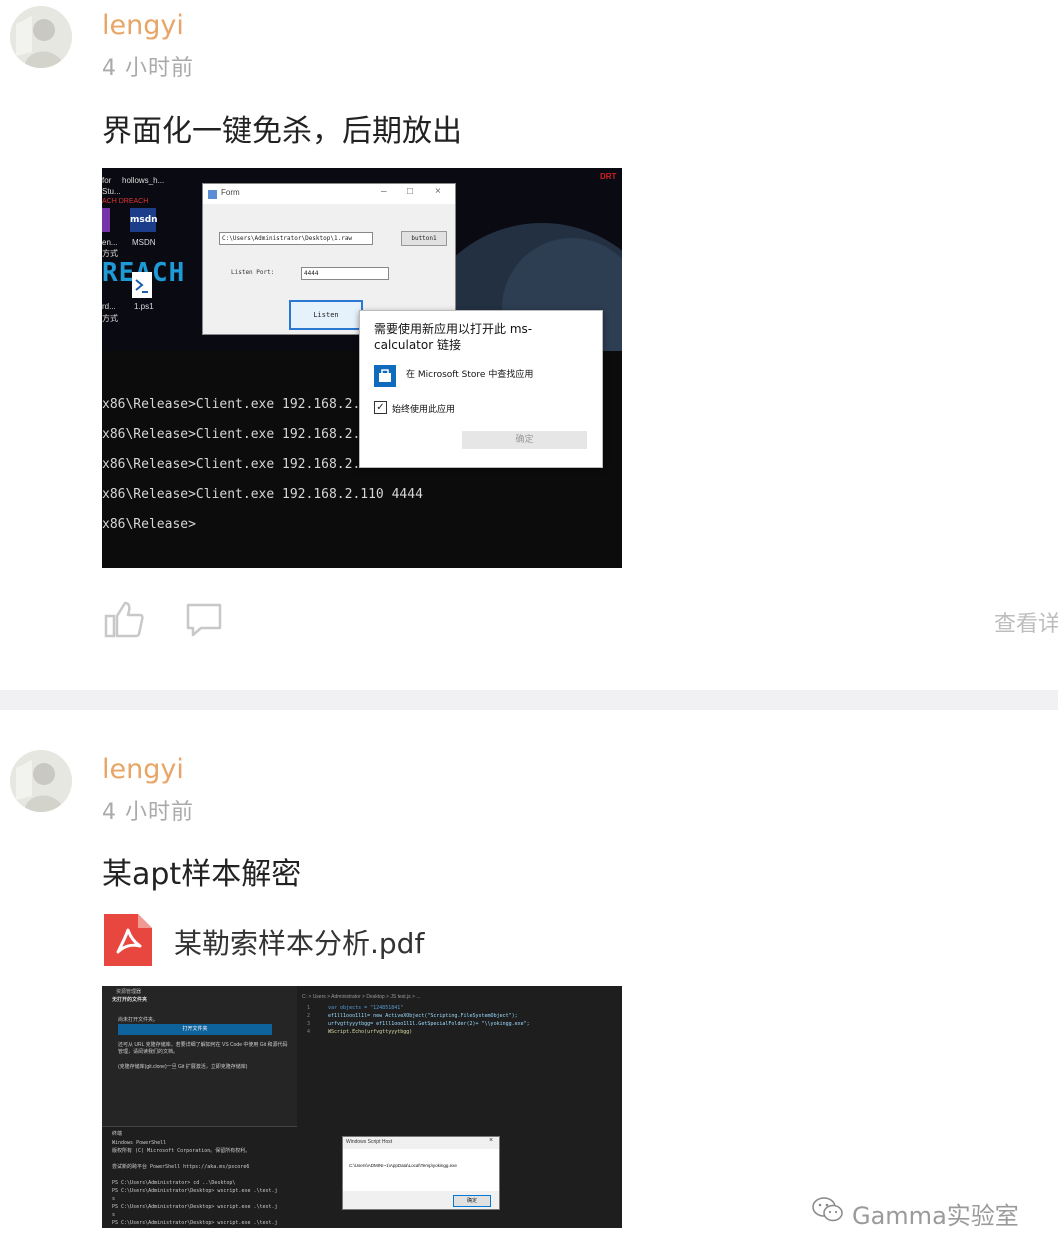 Image resolution: width=1058 pixels, height=1256 pixels. I want to click on script-file-icon, so click(142, 285).